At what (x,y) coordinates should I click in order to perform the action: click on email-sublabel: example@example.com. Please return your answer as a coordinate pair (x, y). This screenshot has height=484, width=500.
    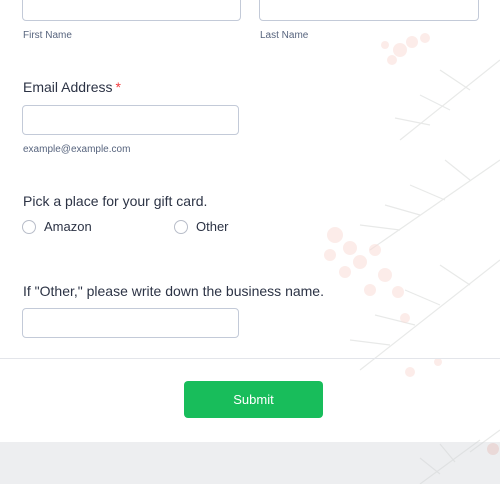
    Looking at the image, I should click on (77, 149).